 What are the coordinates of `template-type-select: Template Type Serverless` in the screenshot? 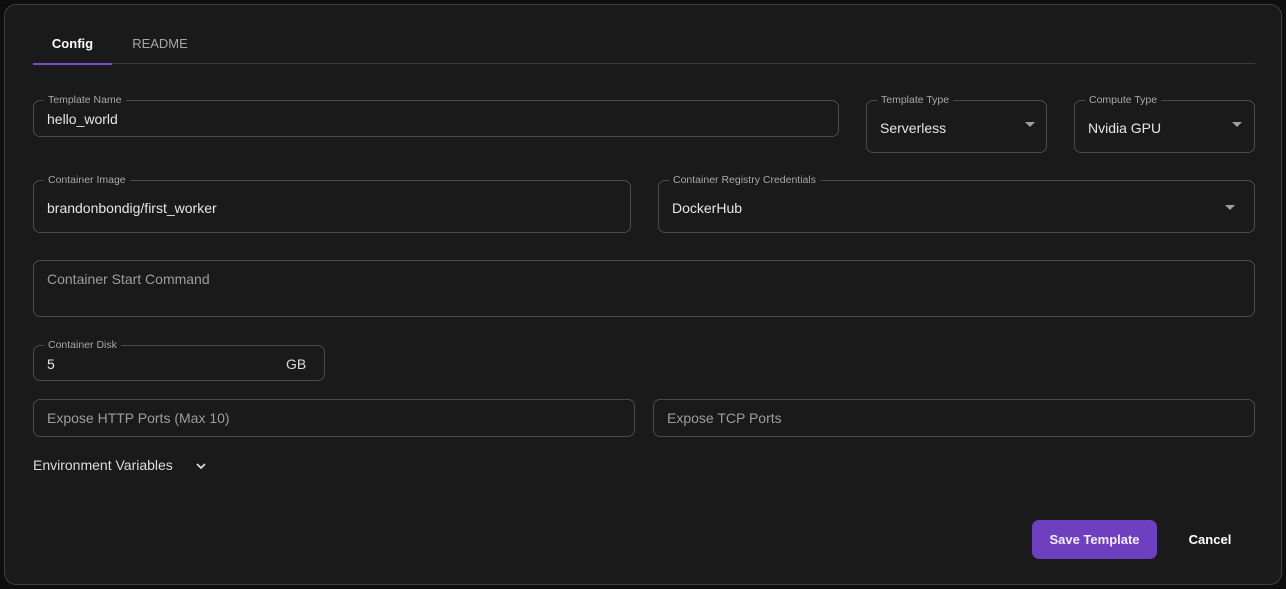 It's located at (956, 123).